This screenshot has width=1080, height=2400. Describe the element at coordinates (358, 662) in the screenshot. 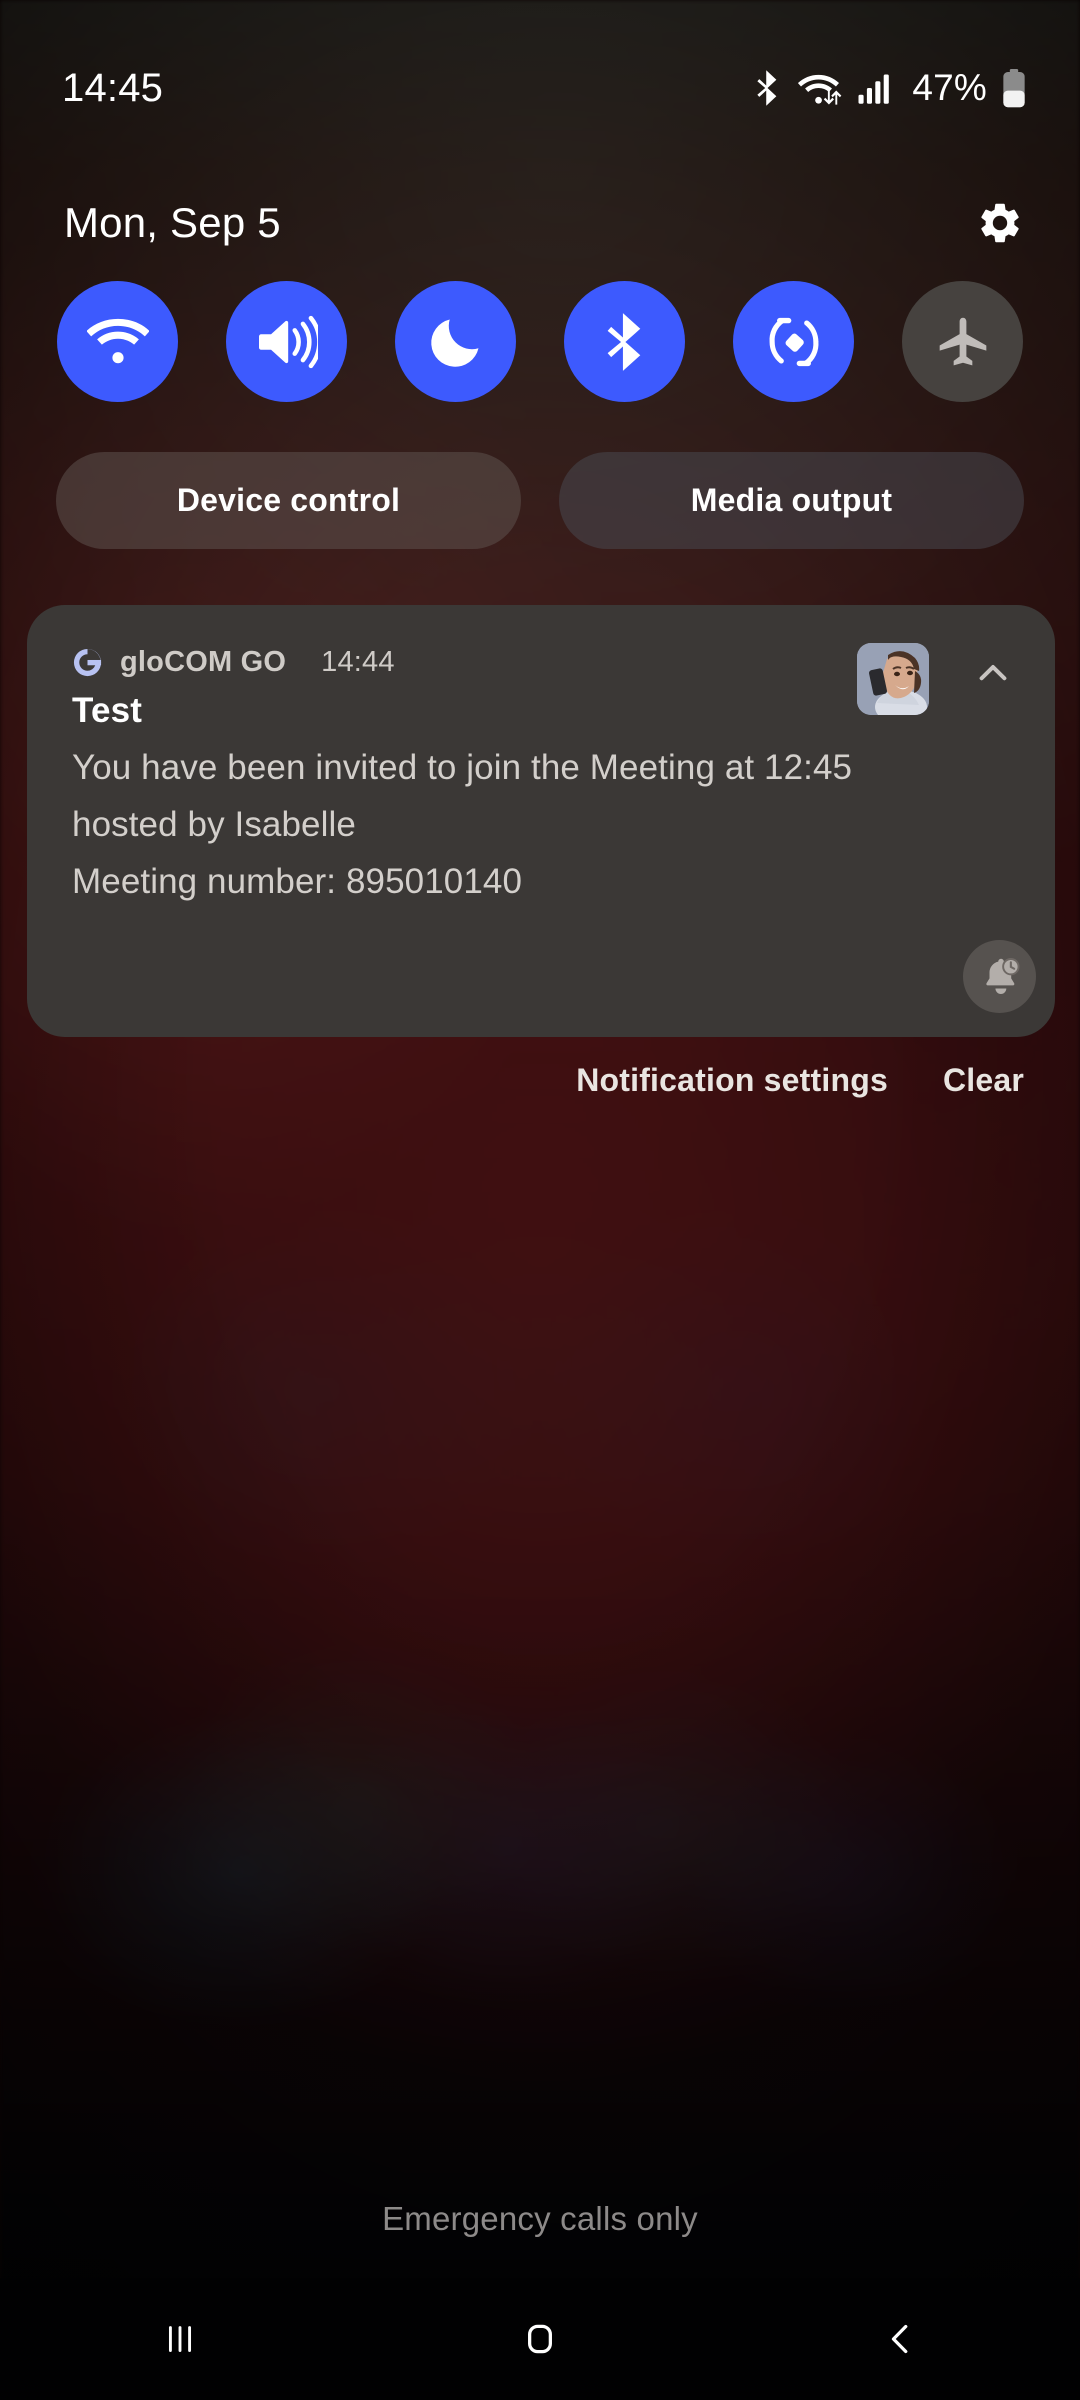

I see `notification-timestamp: 14:44` at that location.